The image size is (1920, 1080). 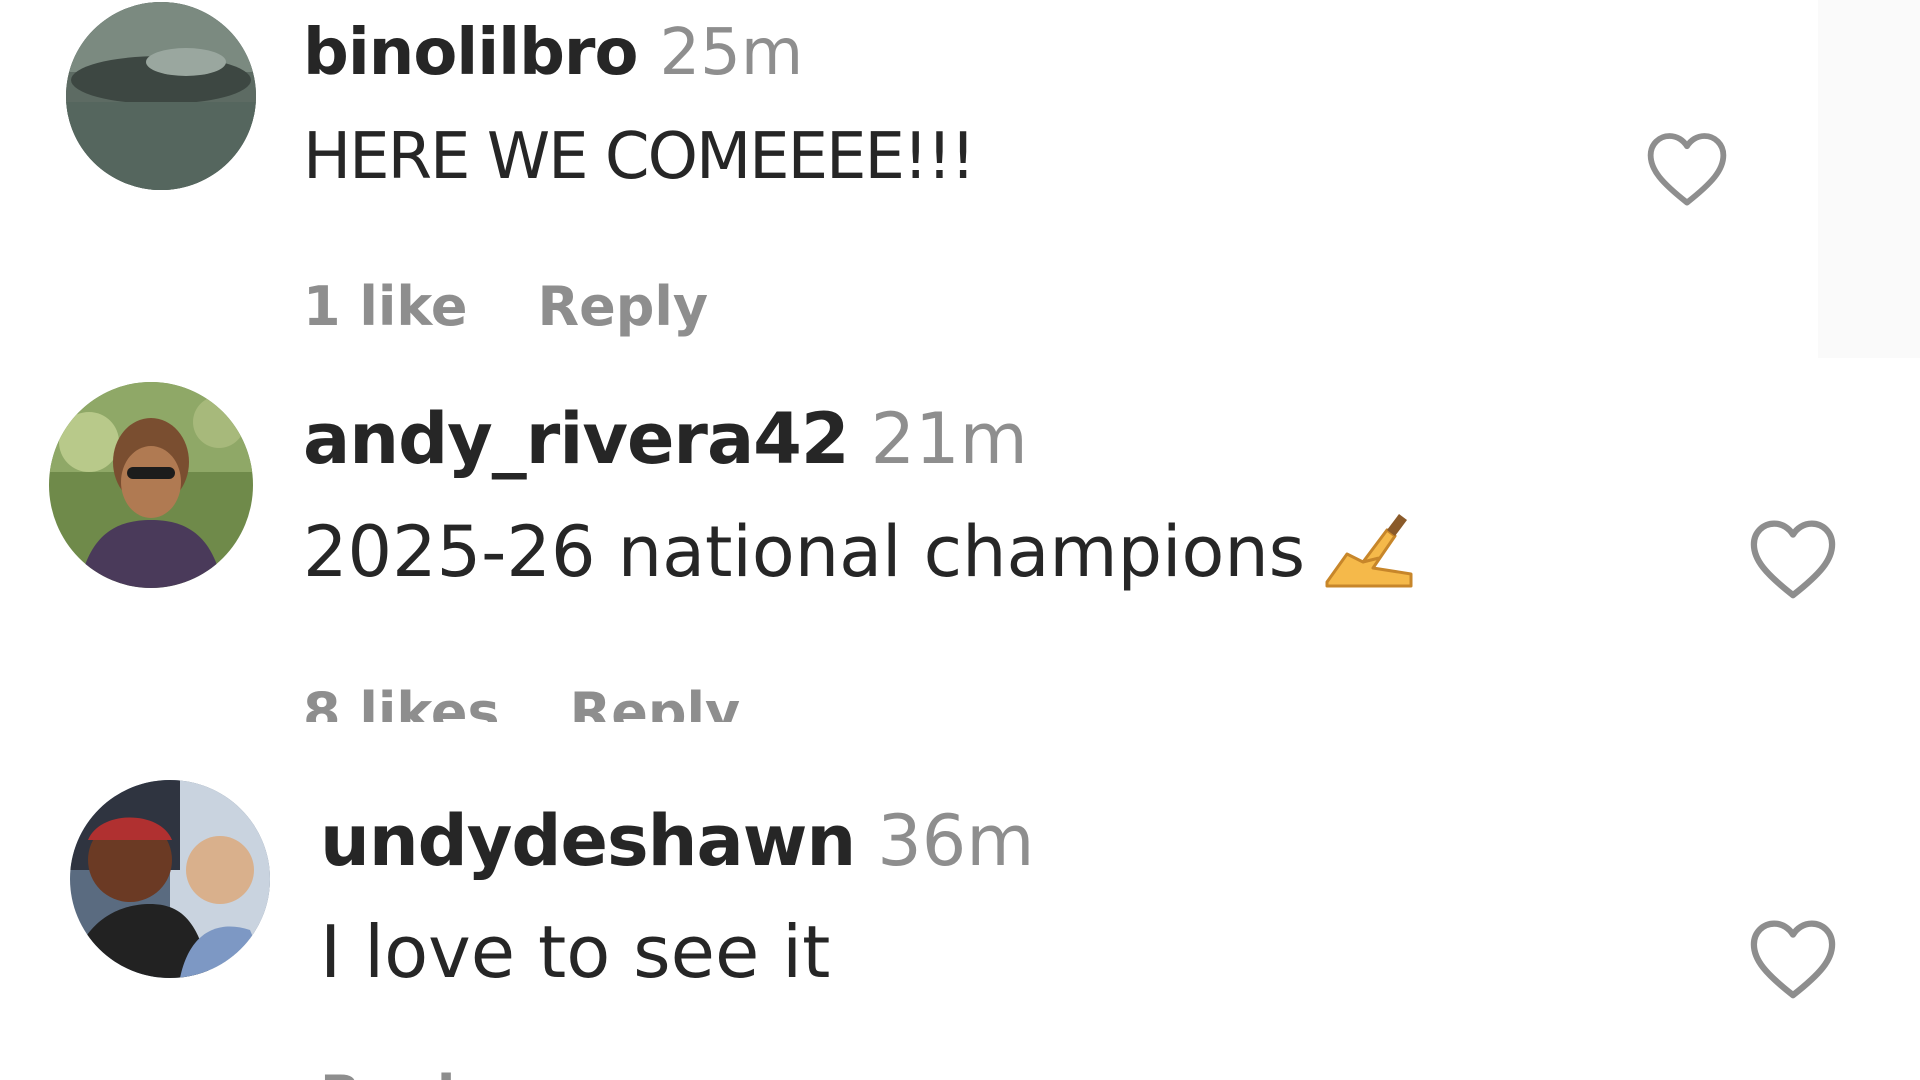 I want to click on likes-count: 1 like, so click(x=385, y=306).